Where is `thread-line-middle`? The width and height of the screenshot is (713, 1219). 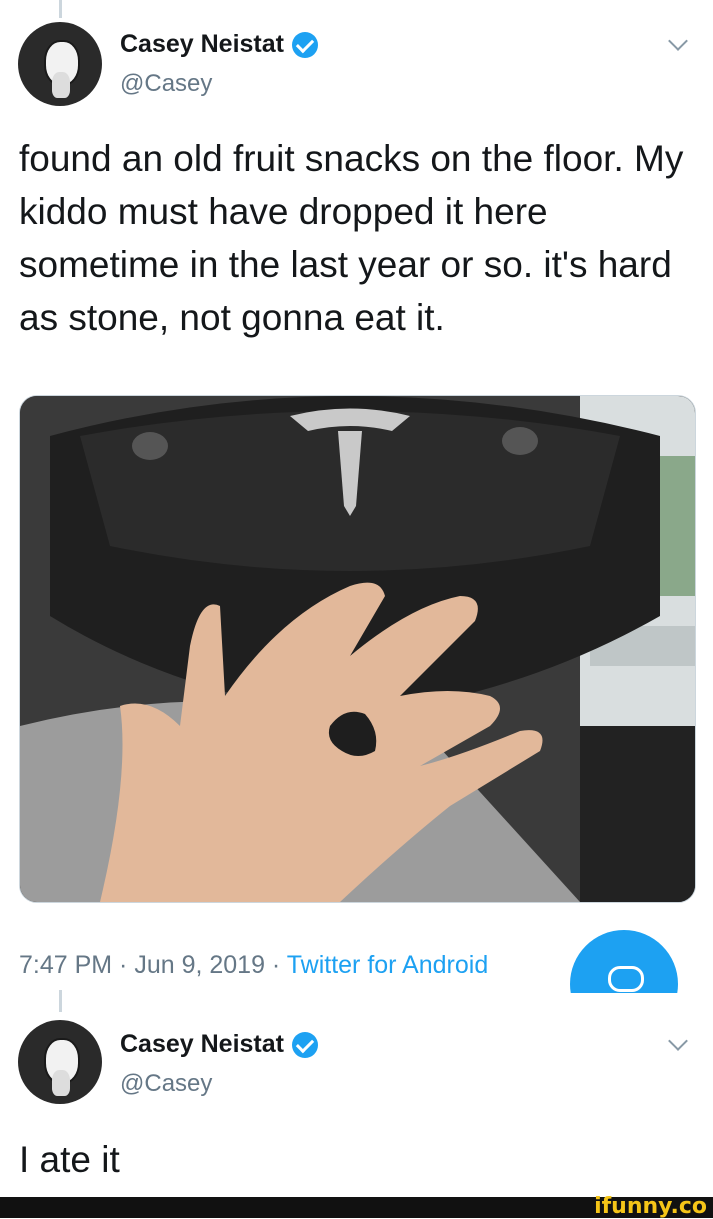 thread-line-middle is located at coordinates (60, 1001).